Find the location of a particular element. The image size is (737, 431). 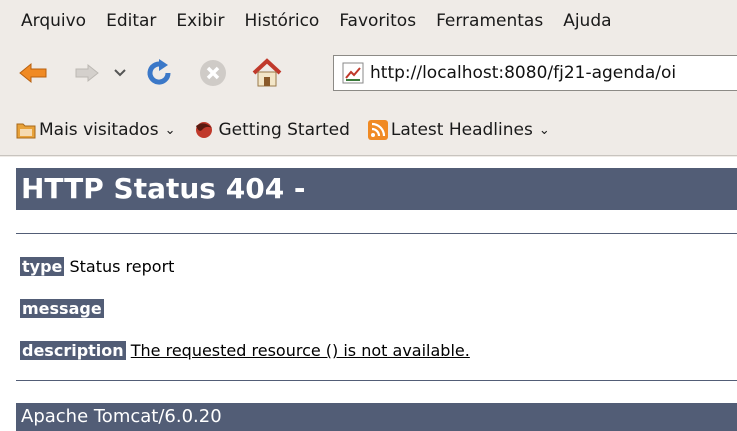

back-arrow-icon is located at coordinates (33, 73).